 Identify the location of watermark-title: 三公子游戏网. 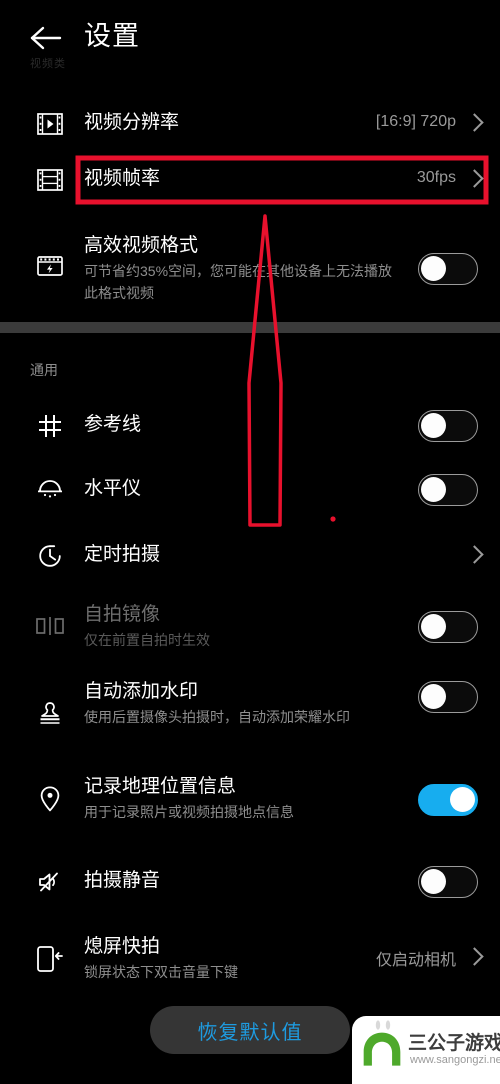
(454, 1043).